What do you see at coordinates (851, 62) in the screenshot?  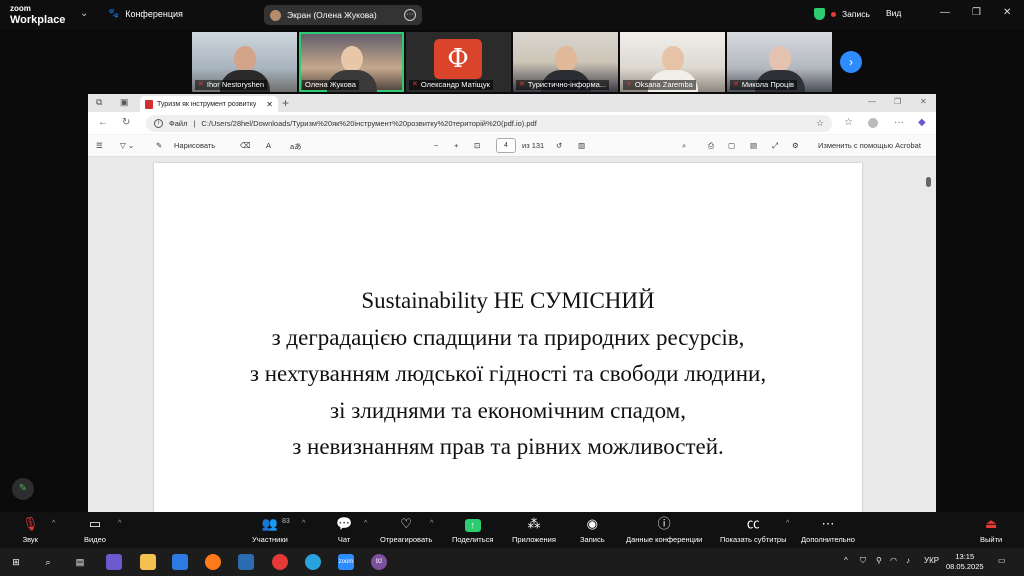 I see `next-participants-button: ›` at bounding box center [851, 62].